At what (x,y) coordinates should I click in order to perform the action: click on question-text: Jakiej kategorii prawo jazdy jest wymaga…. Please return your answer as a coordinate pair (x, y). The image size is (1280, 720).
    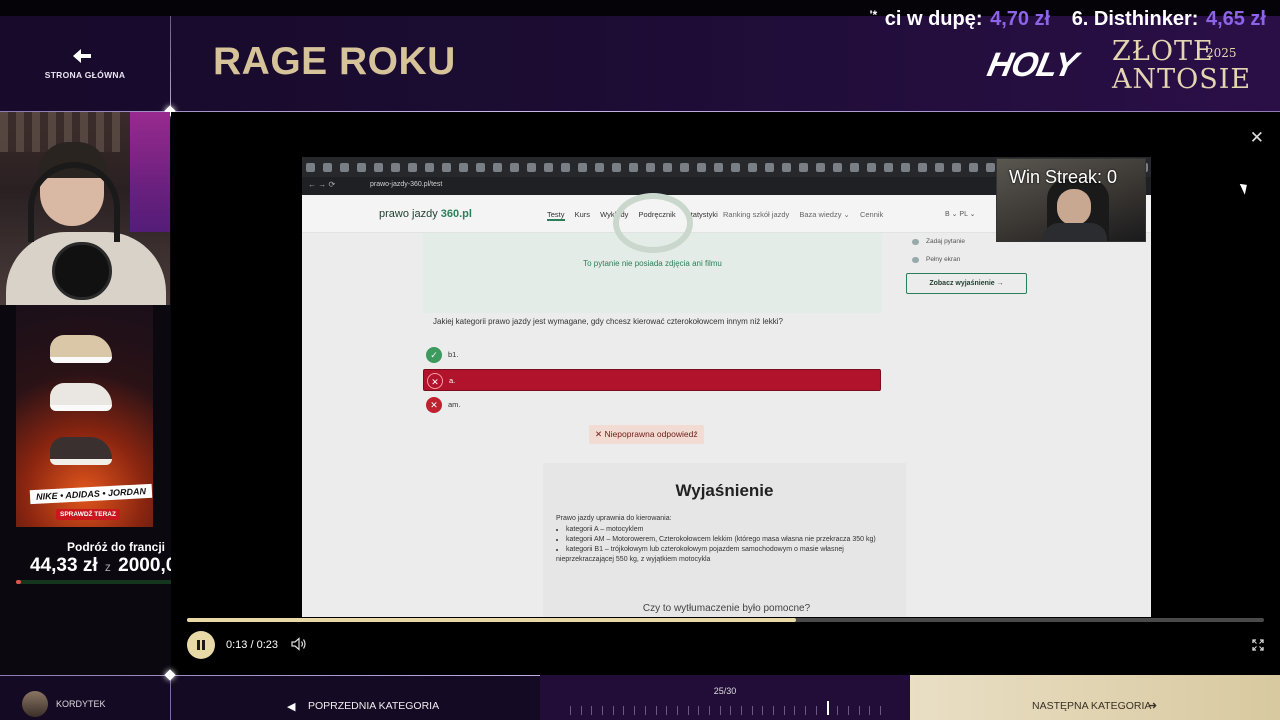
    Looking at the image, I should click on (608, 321).